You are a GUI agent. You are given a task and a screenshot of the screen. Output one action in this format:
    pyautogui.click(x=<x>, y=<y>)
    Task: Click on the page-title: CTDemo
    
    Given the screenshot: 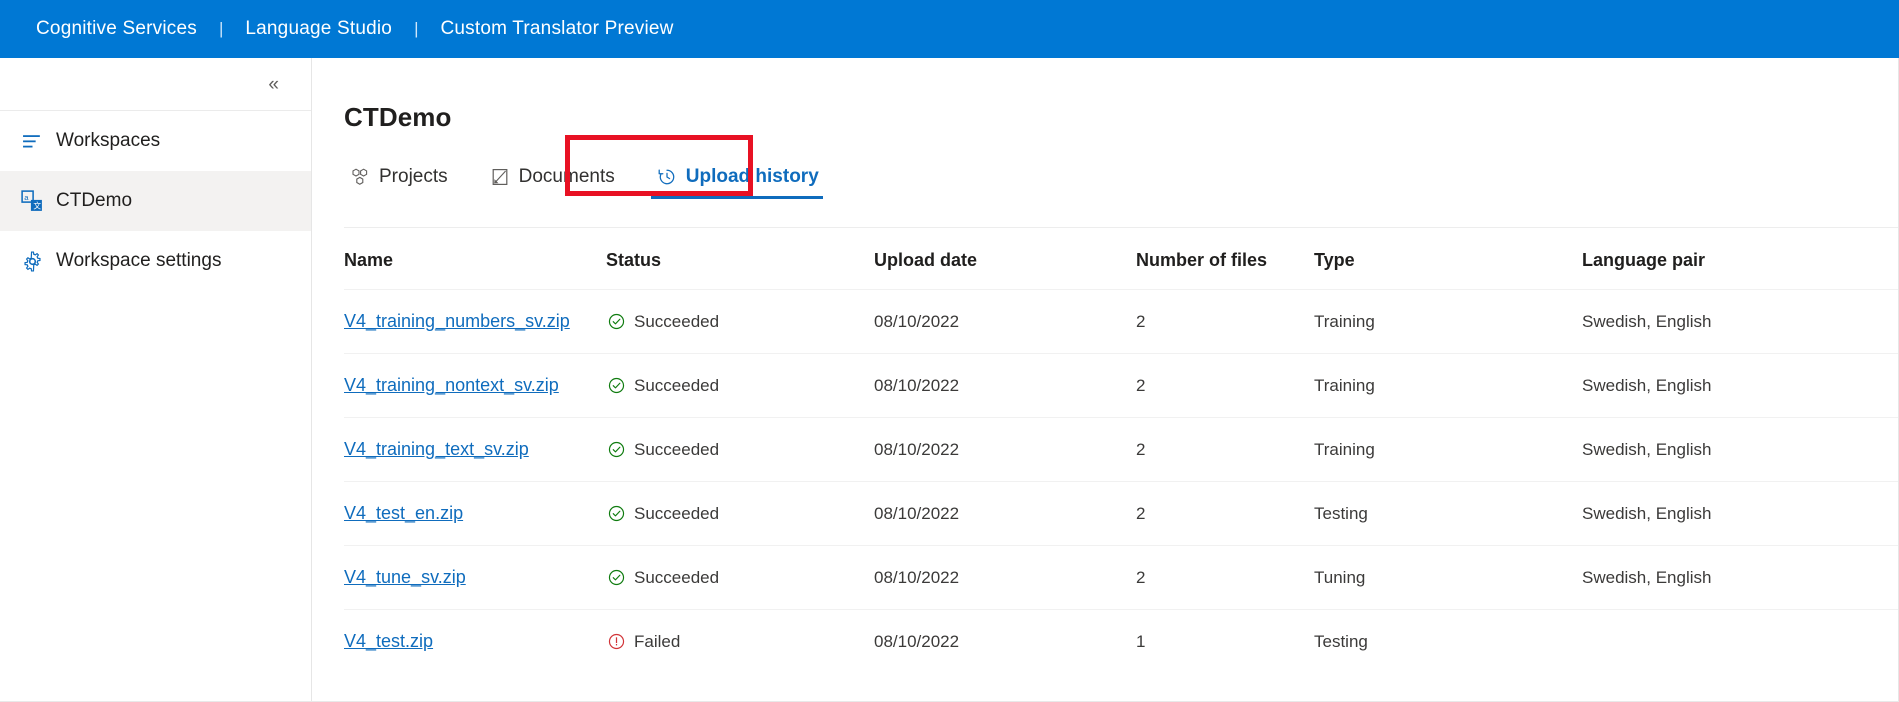 What is the action you would take?
    pyautogui.click(x=398, y=117)
    